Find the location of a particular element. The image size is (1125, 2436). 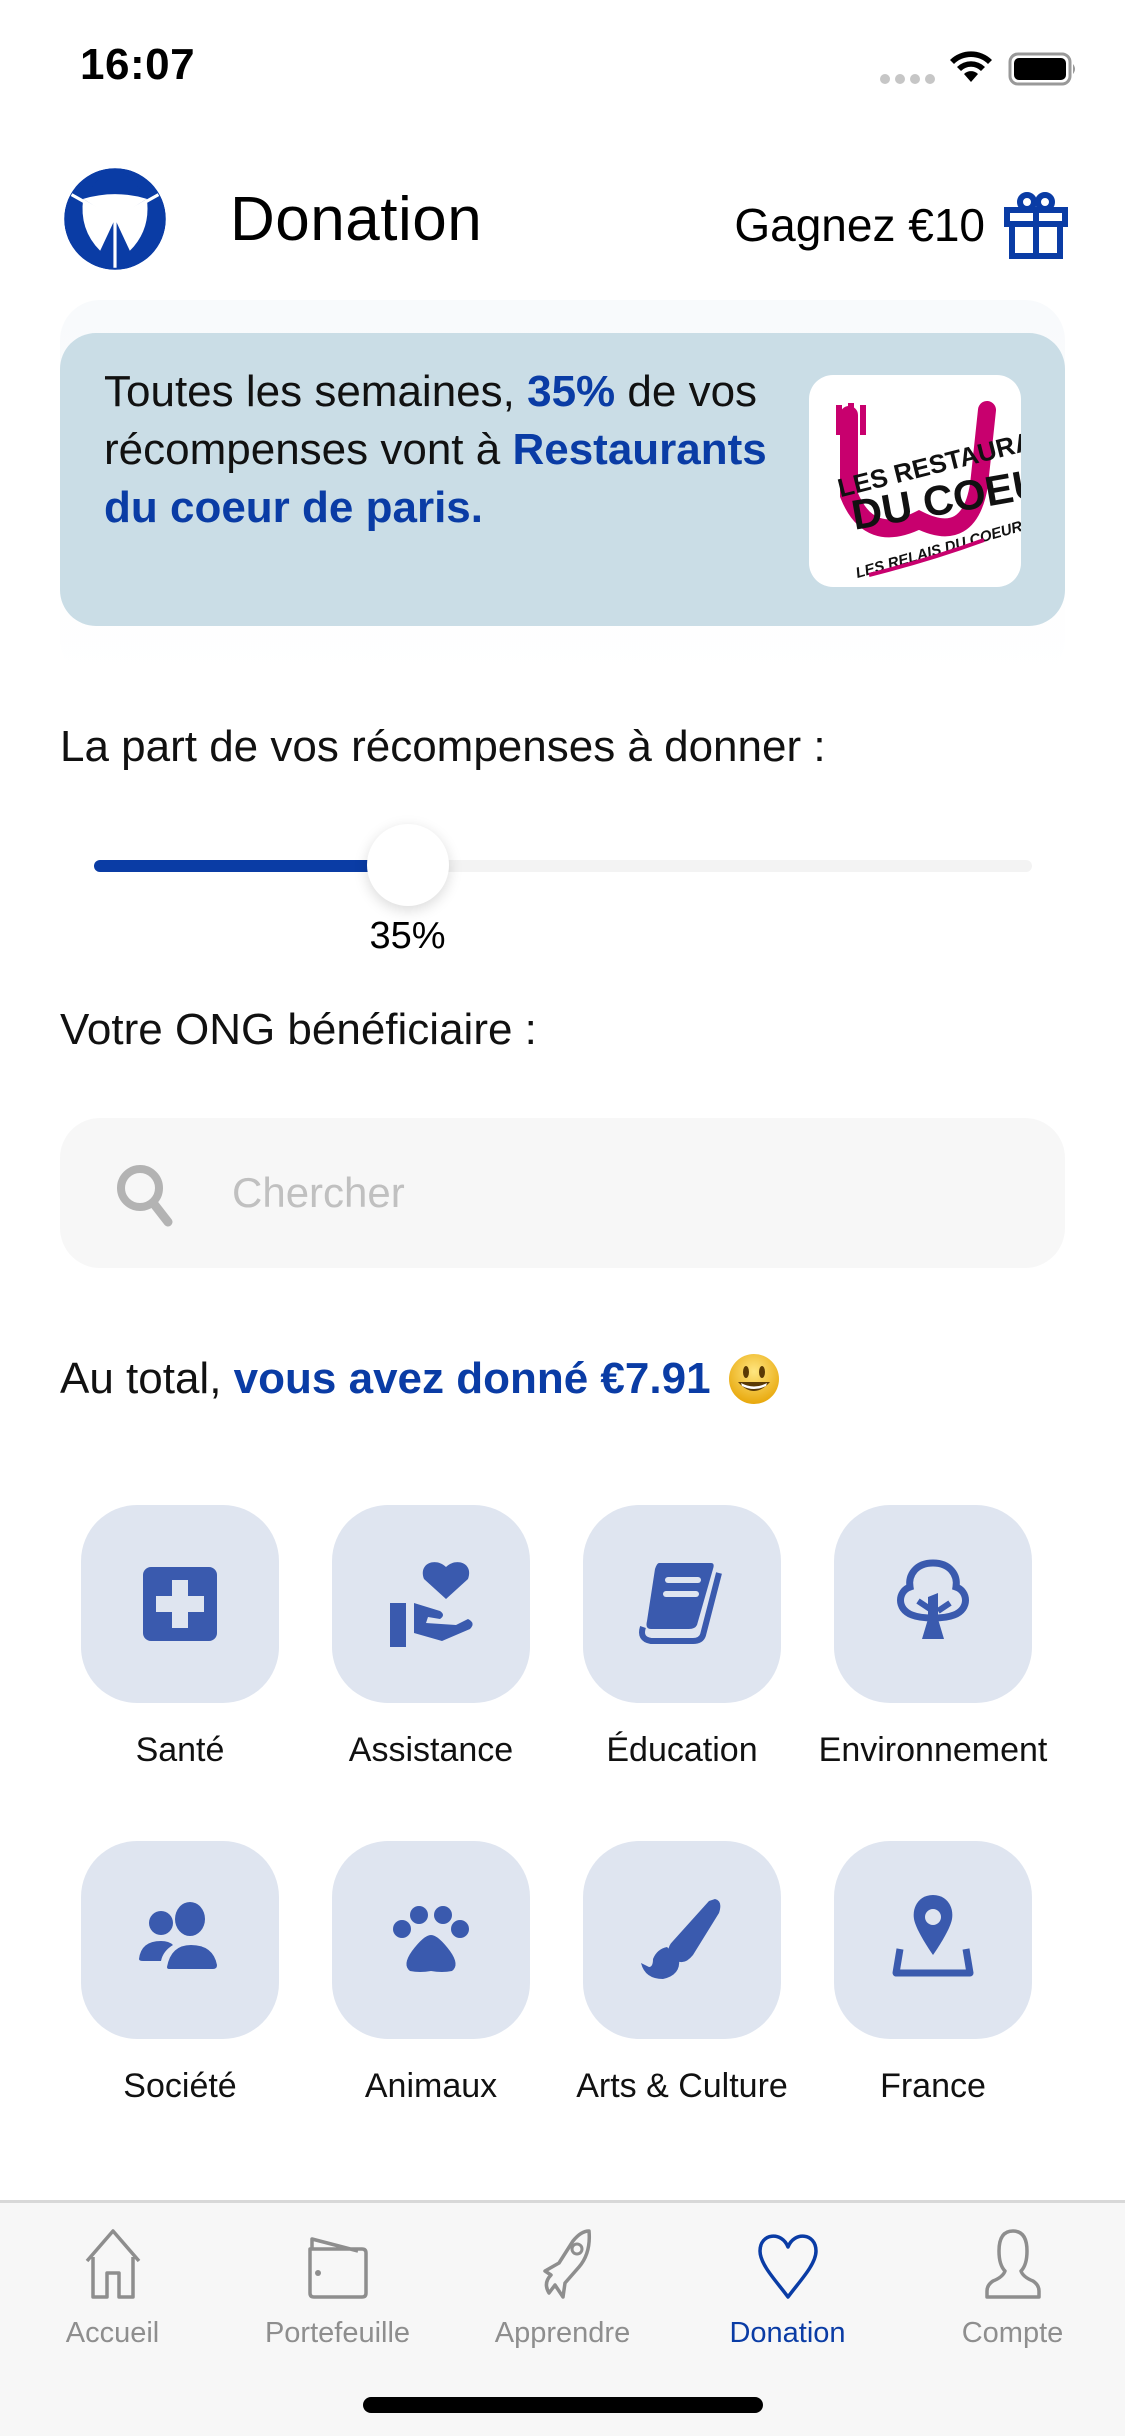

tab-portefeuille: Portefeuille is located at coordinates (337, 2286).